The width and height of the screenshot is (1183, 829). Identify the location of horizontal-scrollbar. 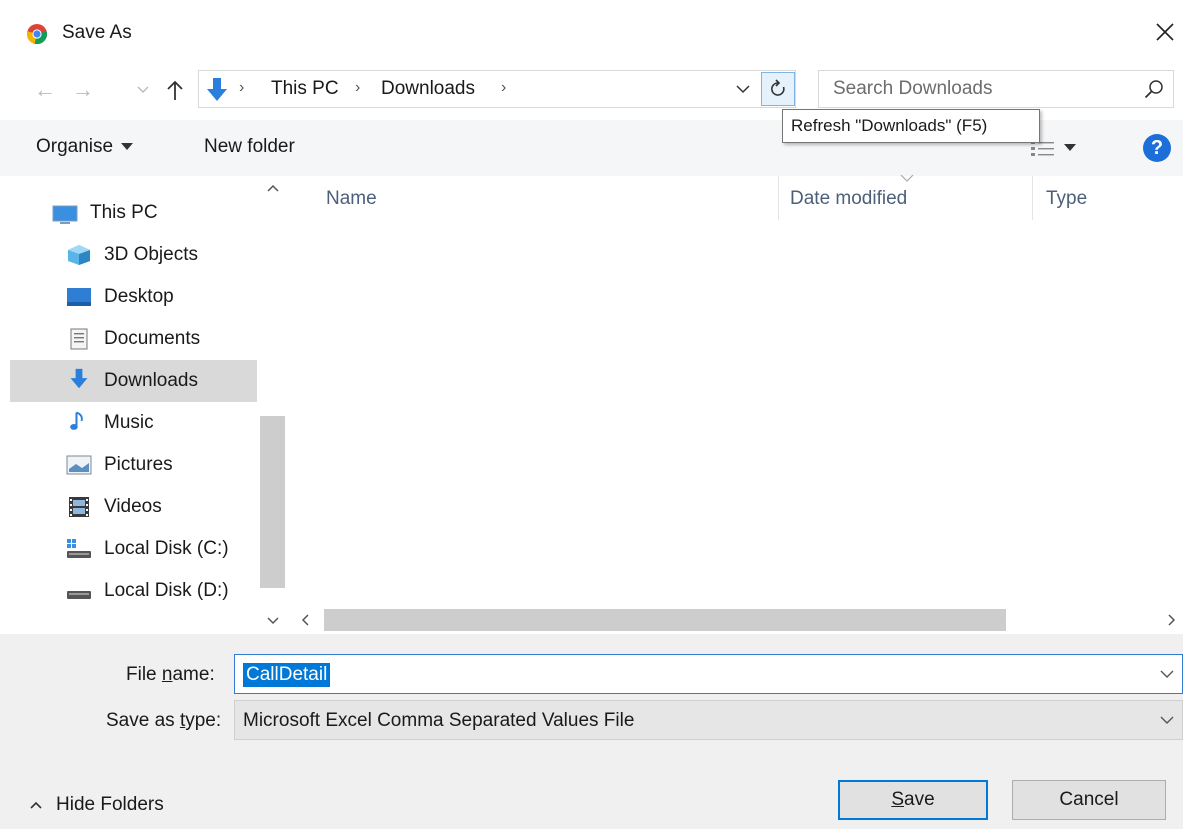
(736, 620).